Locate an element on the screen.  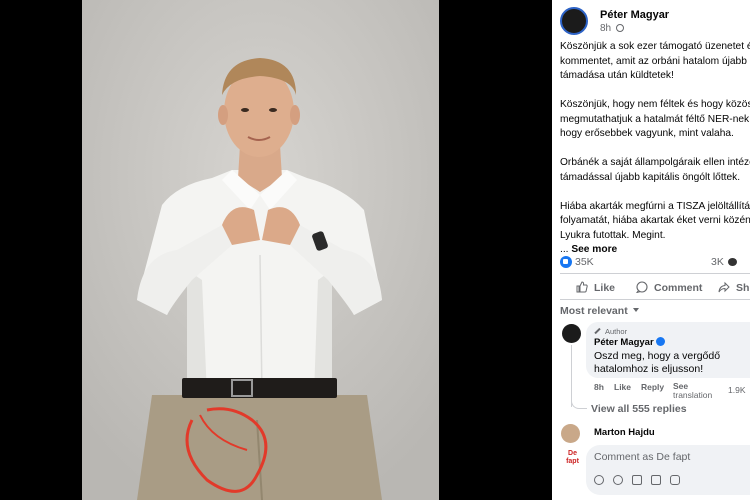
see-translation-link: See translation is located at coordinates (692, 391).